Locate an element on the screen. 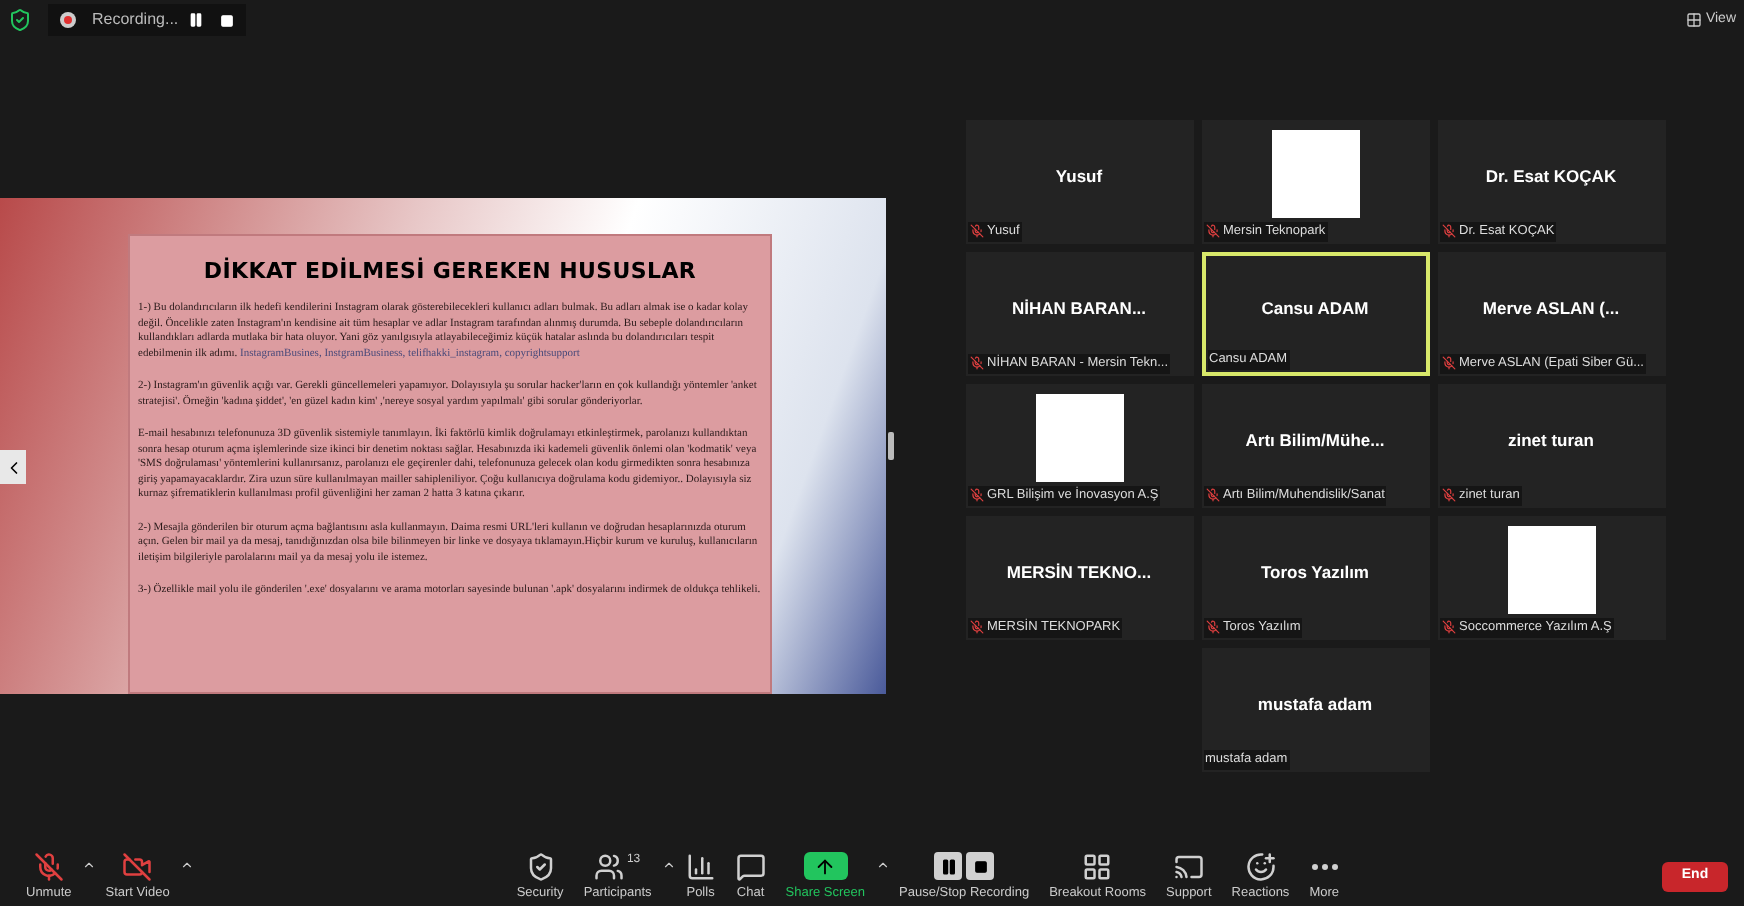 Image resolution: width=1744 pixels, height=906 pixels. participant-name: mustafa adam is located at coordinates (1315, 705).